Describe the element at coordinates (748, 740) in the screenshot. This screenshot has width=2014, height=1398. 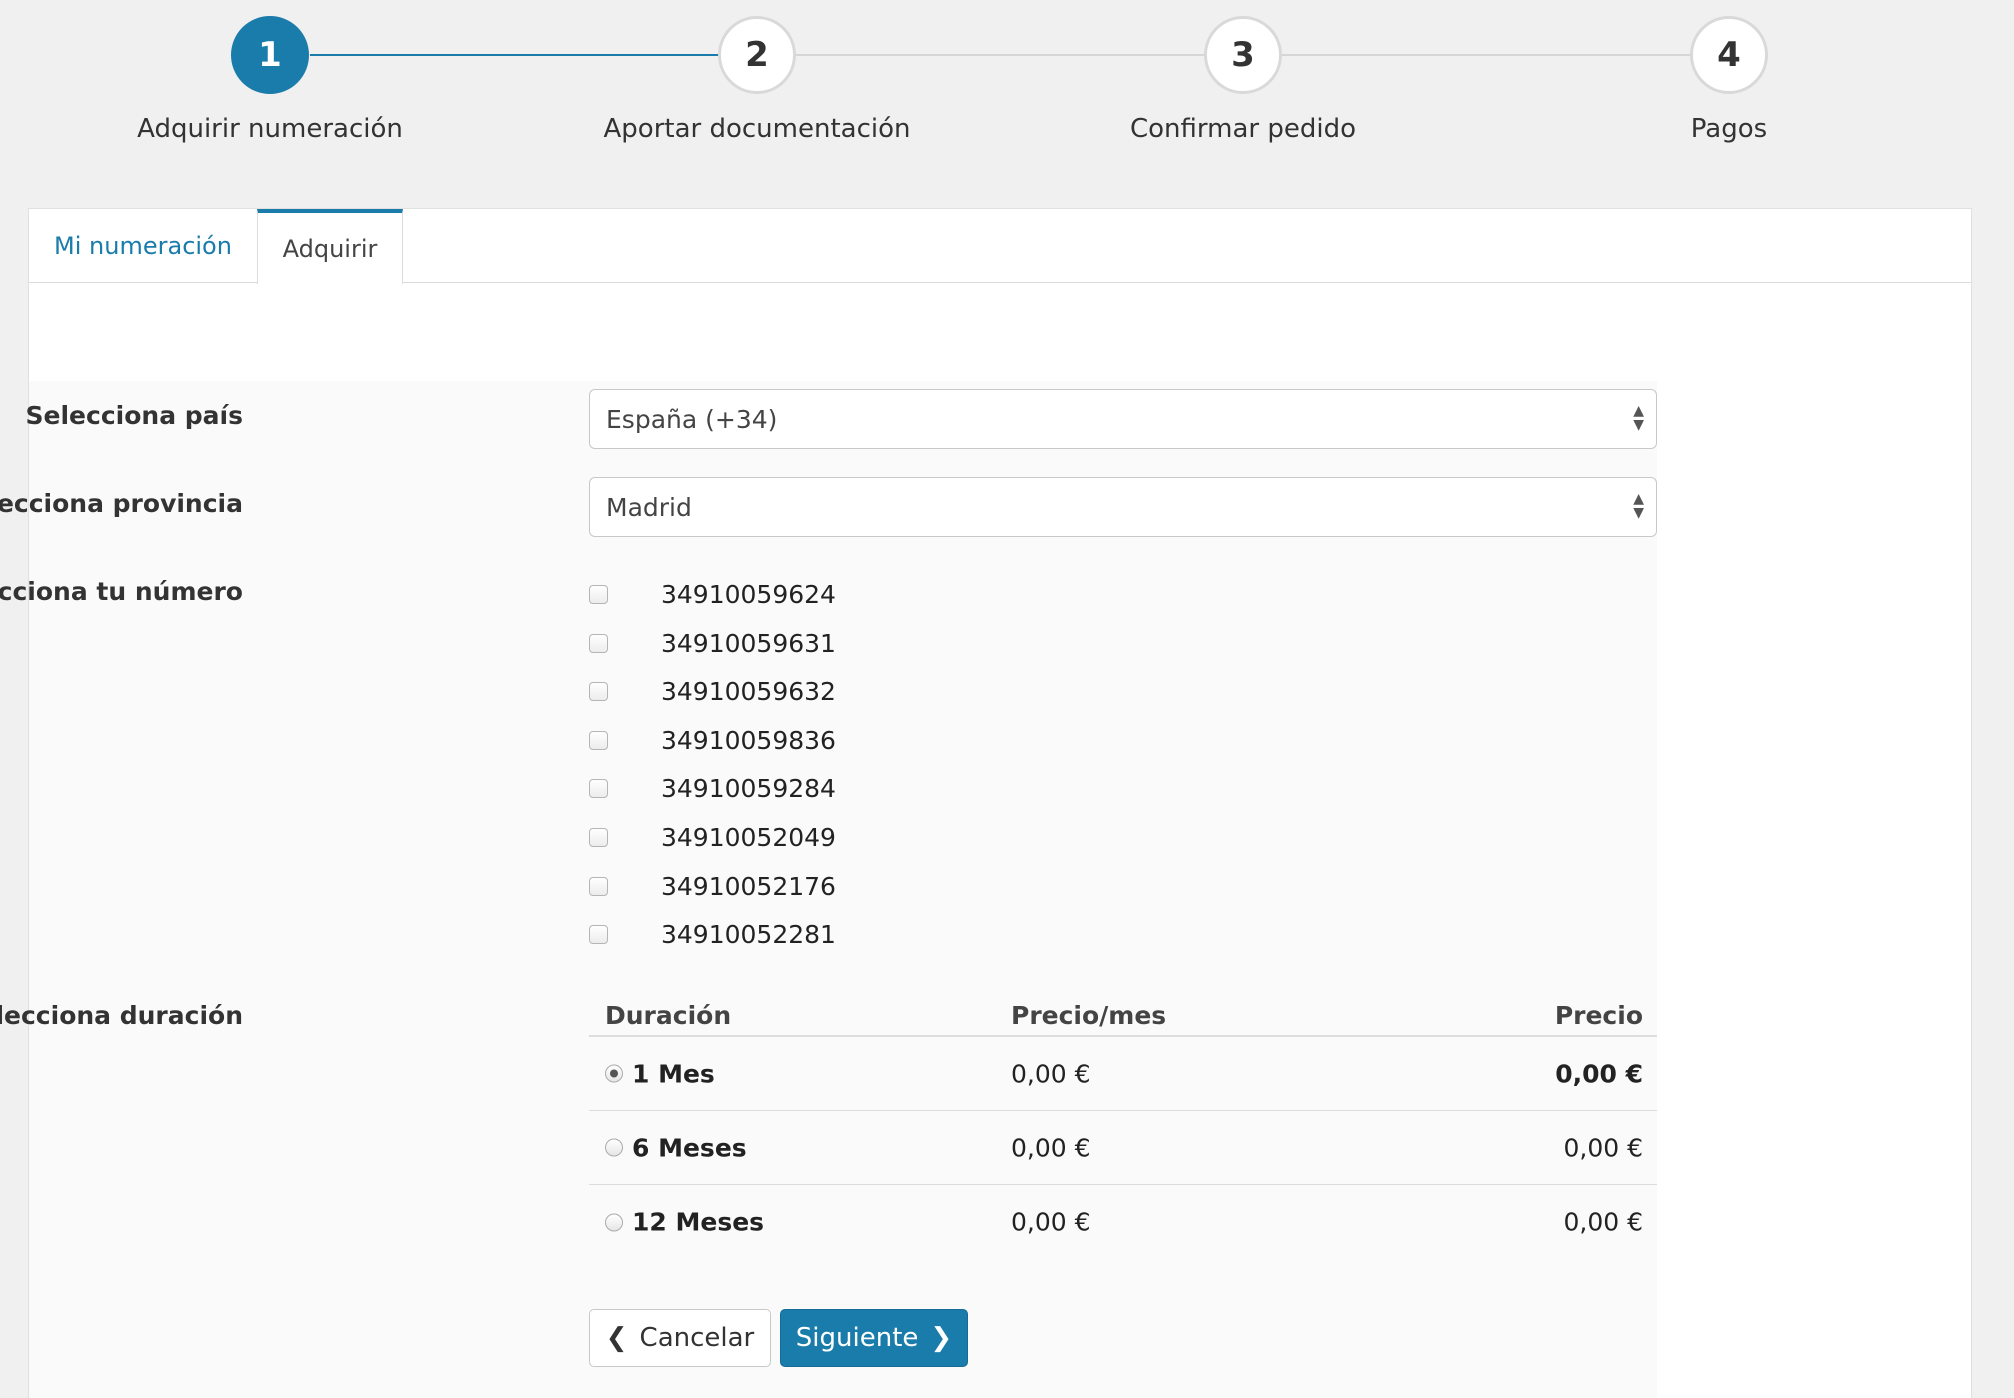
I see `number-text: 34910059836` at that location.